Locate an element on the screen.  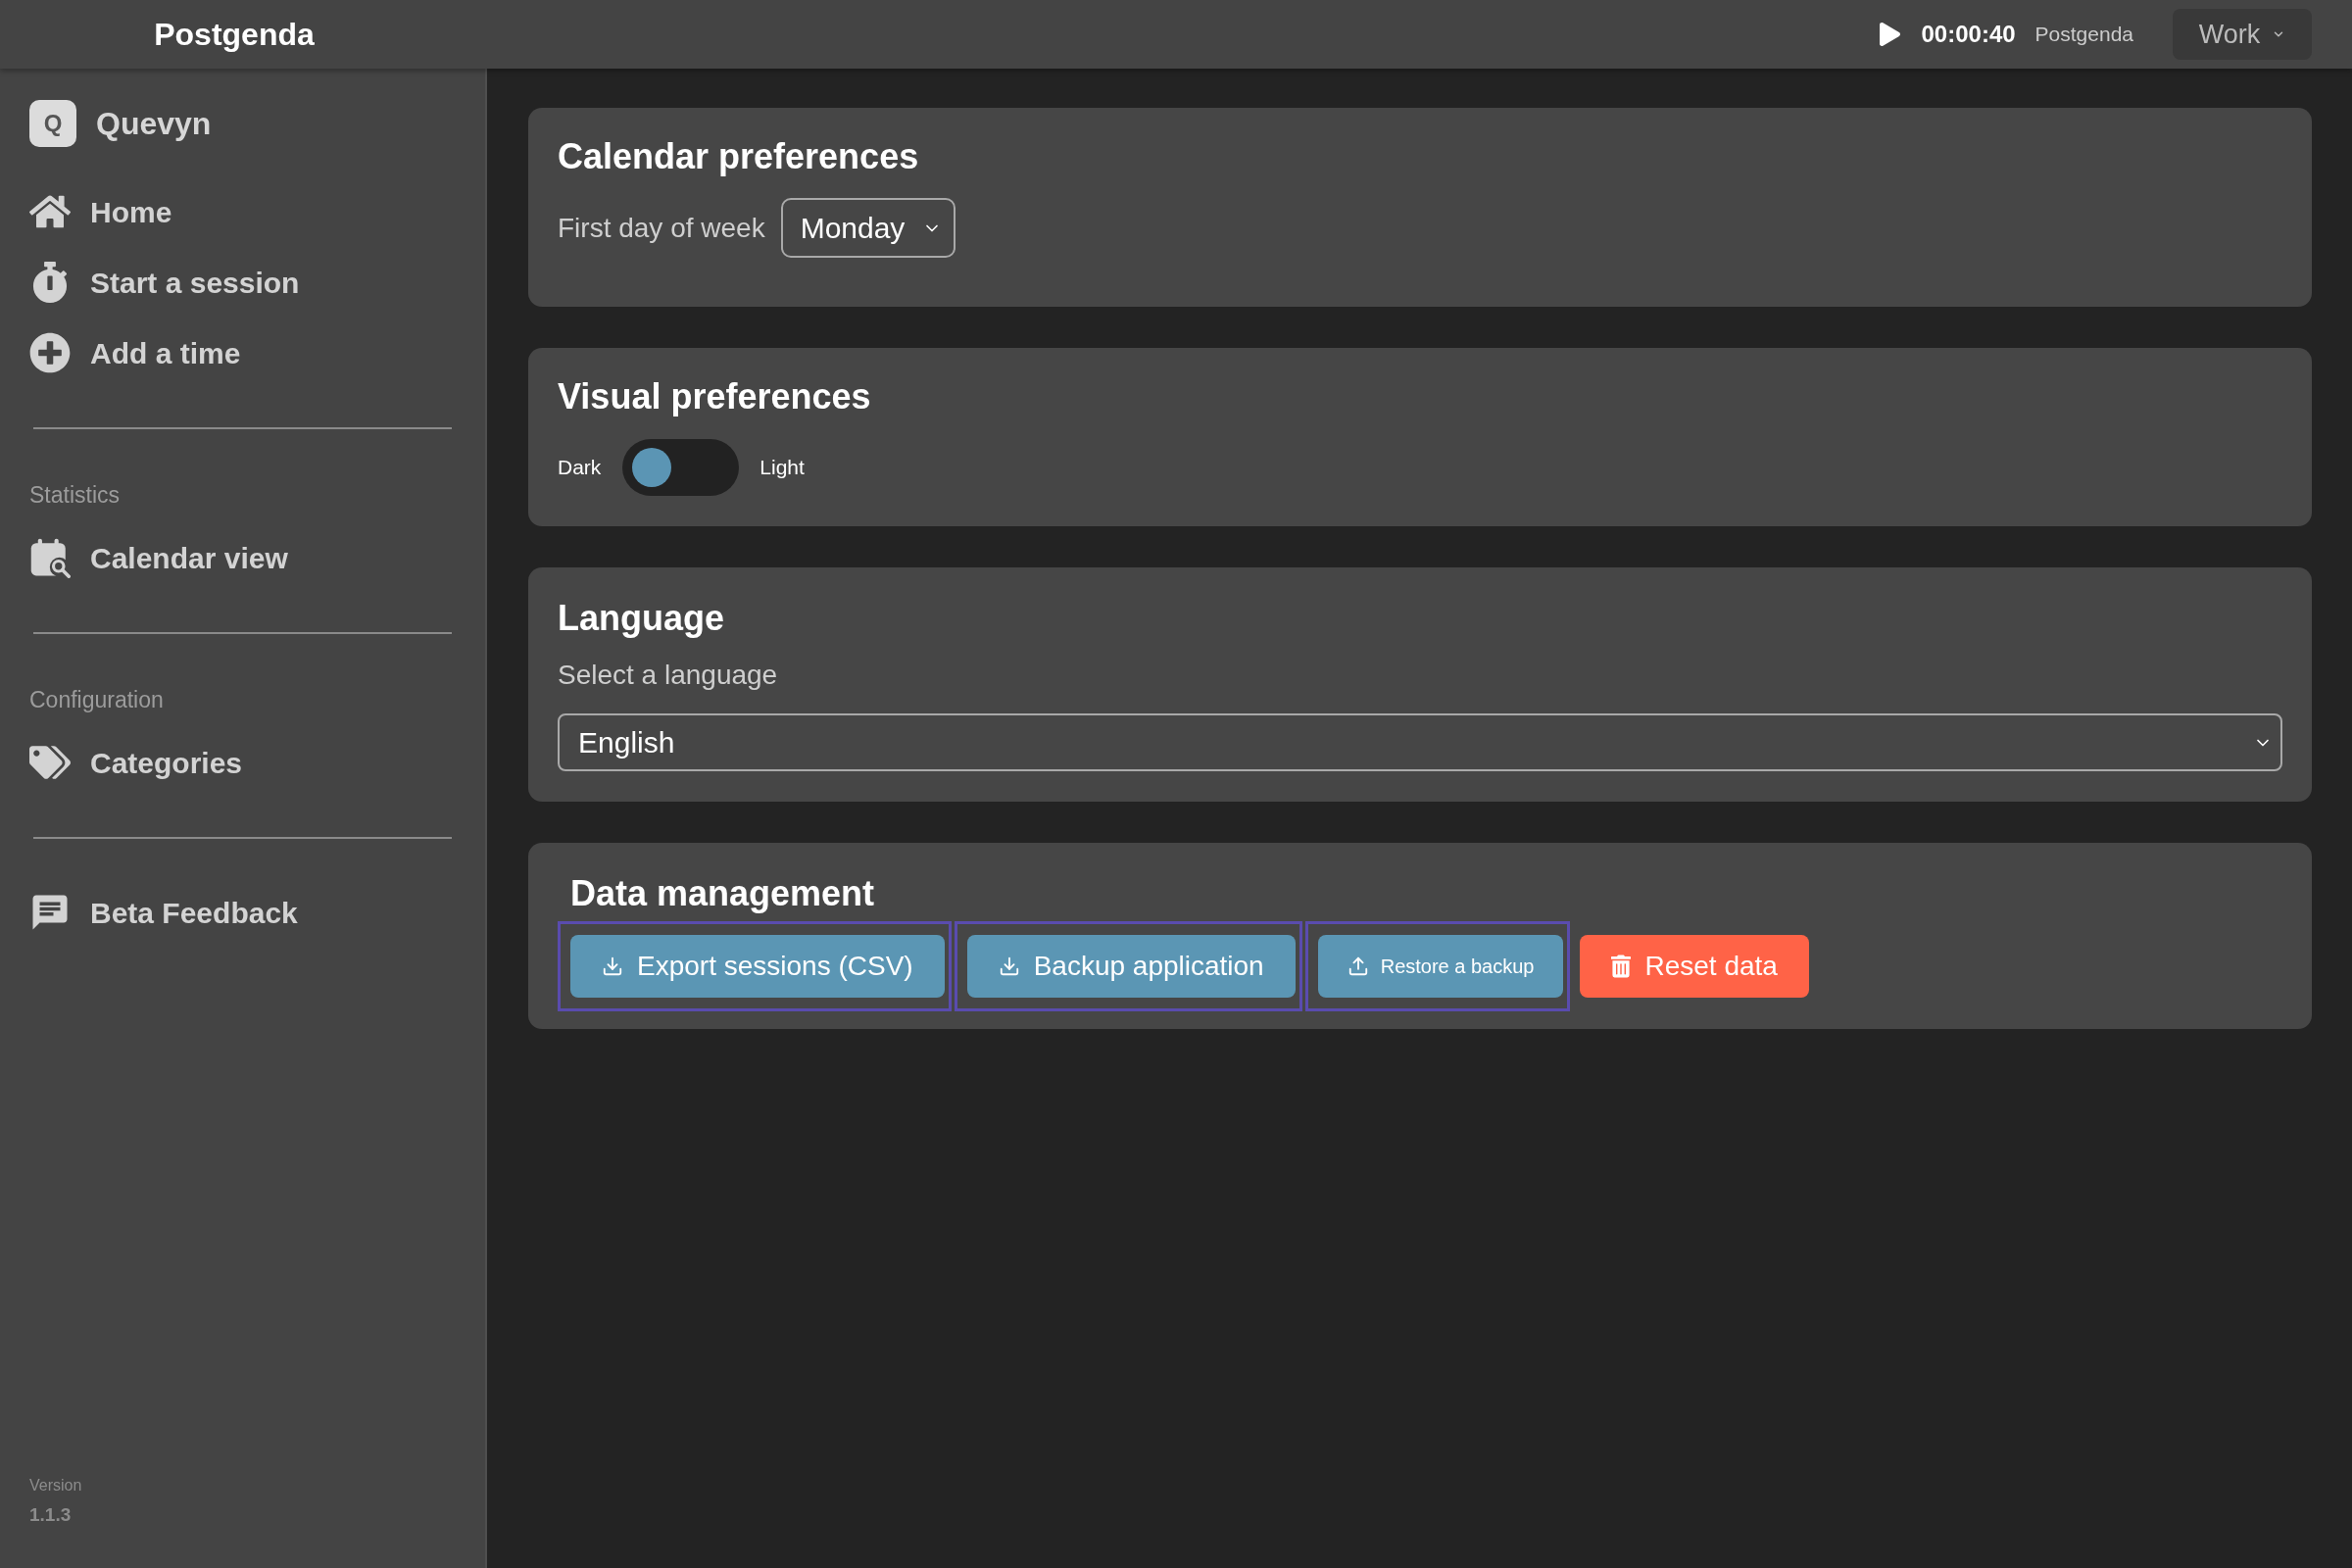
logo-tile: Q is located at coordinates (52, 124).